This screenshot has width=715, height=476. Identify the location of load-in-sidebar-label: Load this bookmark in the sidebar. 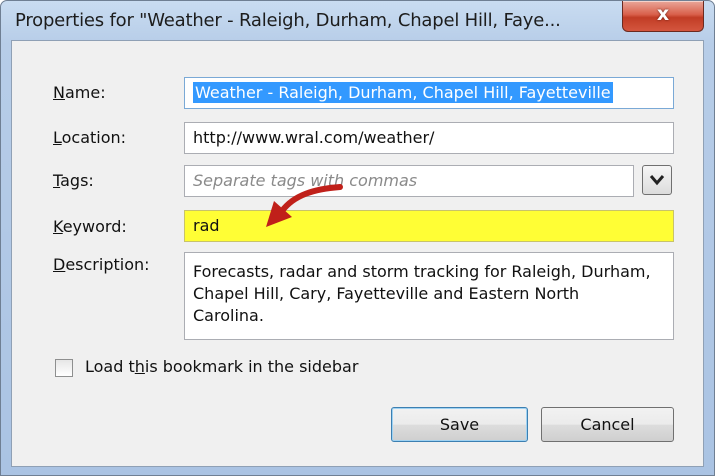
(221, 366).